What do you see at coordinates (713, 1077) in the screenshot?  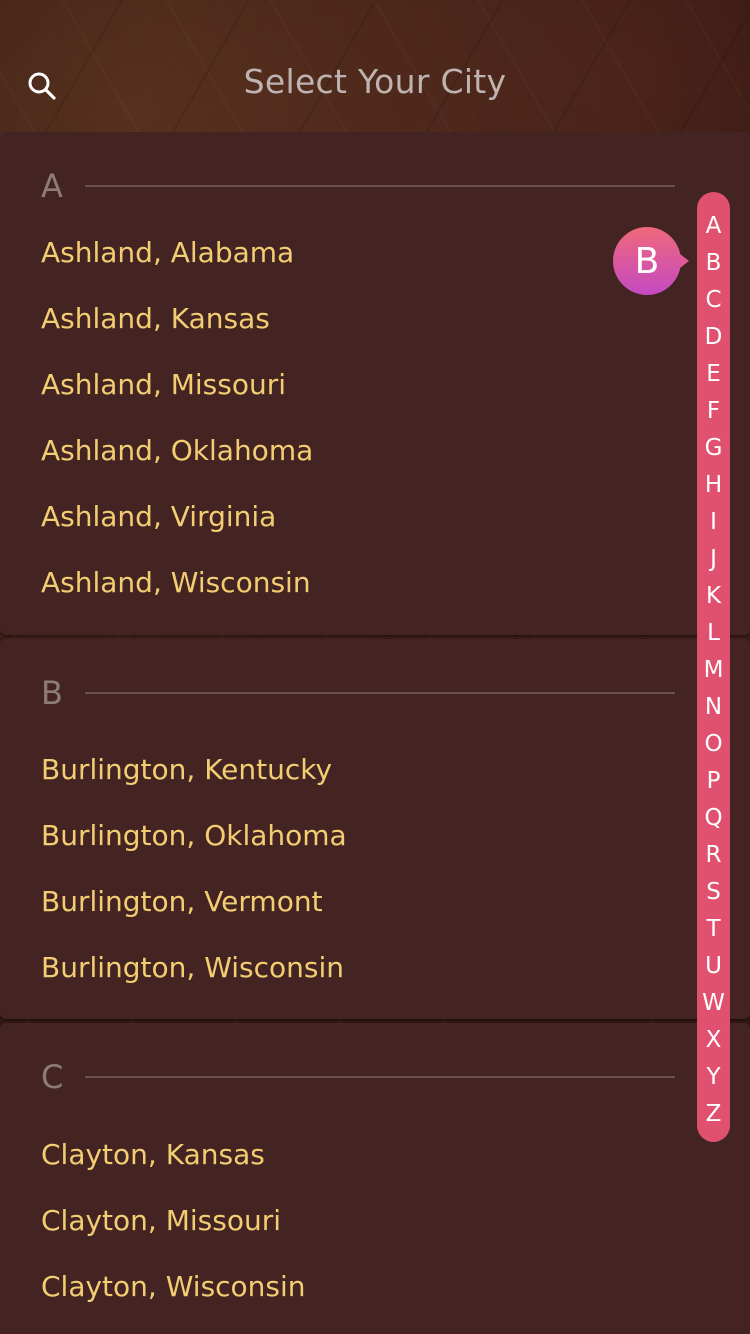 I see `index-letter-y: Y` at bounding box center [713, 1077].